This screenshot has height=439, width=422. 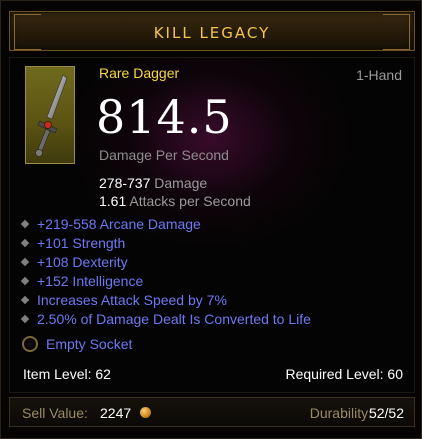 I want to click on item-image-frame, so click(x=50, y=115).